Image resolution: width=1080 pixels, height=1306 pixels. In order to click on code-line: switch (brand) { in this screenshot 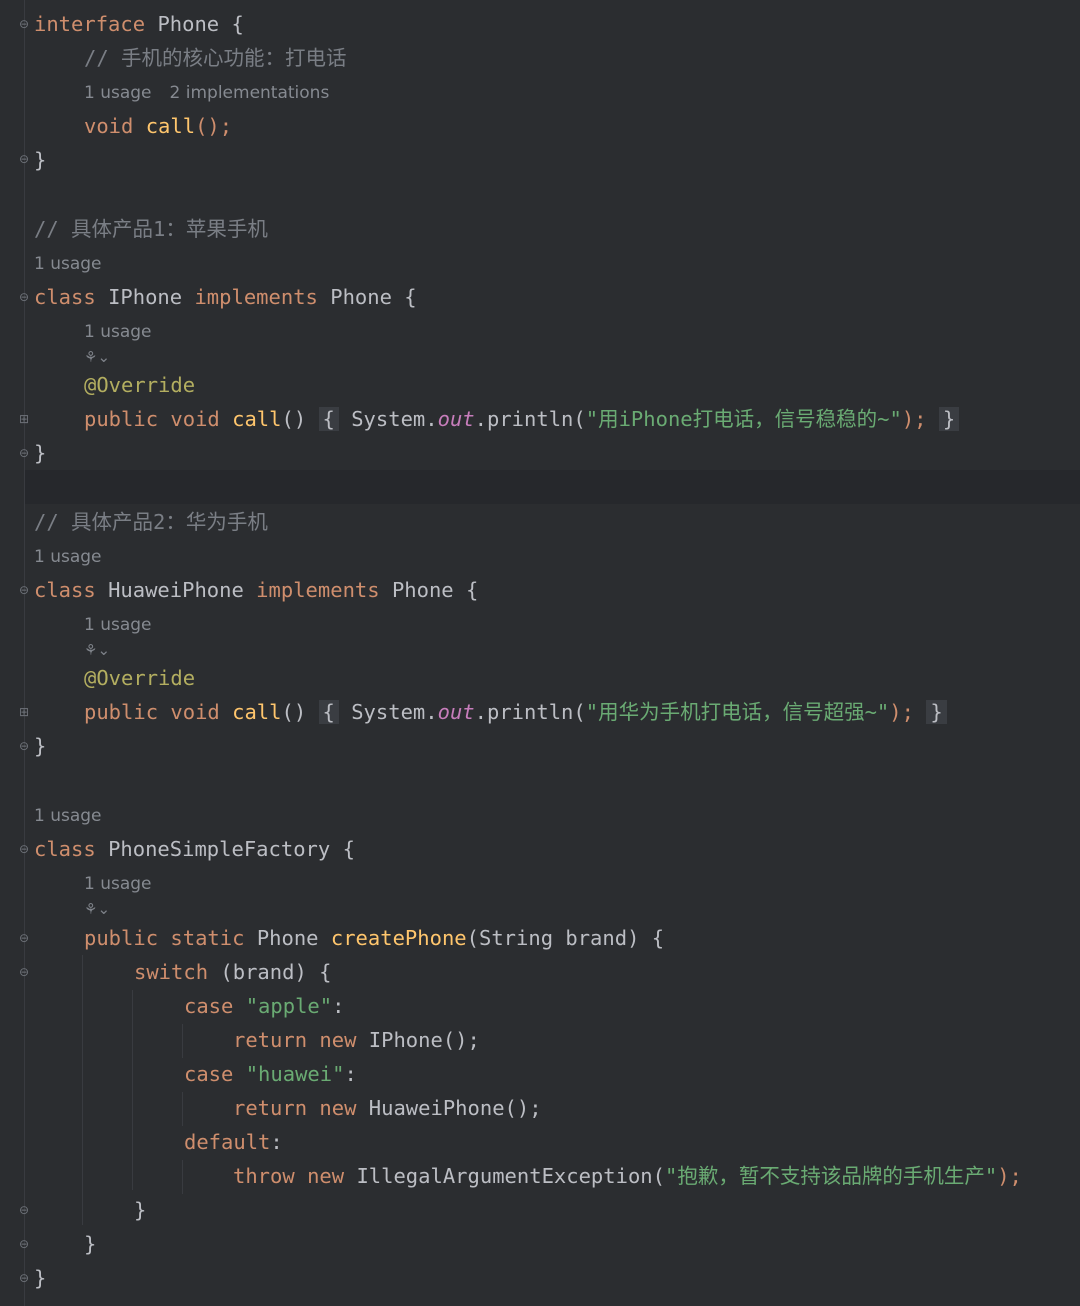, I will do `click(233, 972)`.